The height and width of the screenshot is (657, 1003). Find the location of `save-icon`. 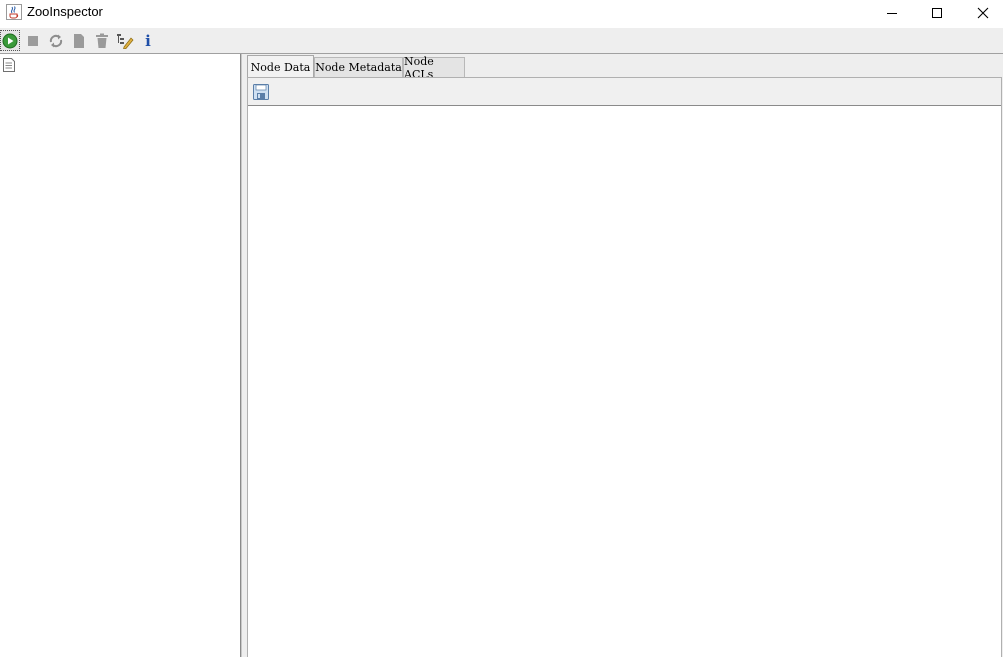

save-icon is located at coordinates (261, 92).